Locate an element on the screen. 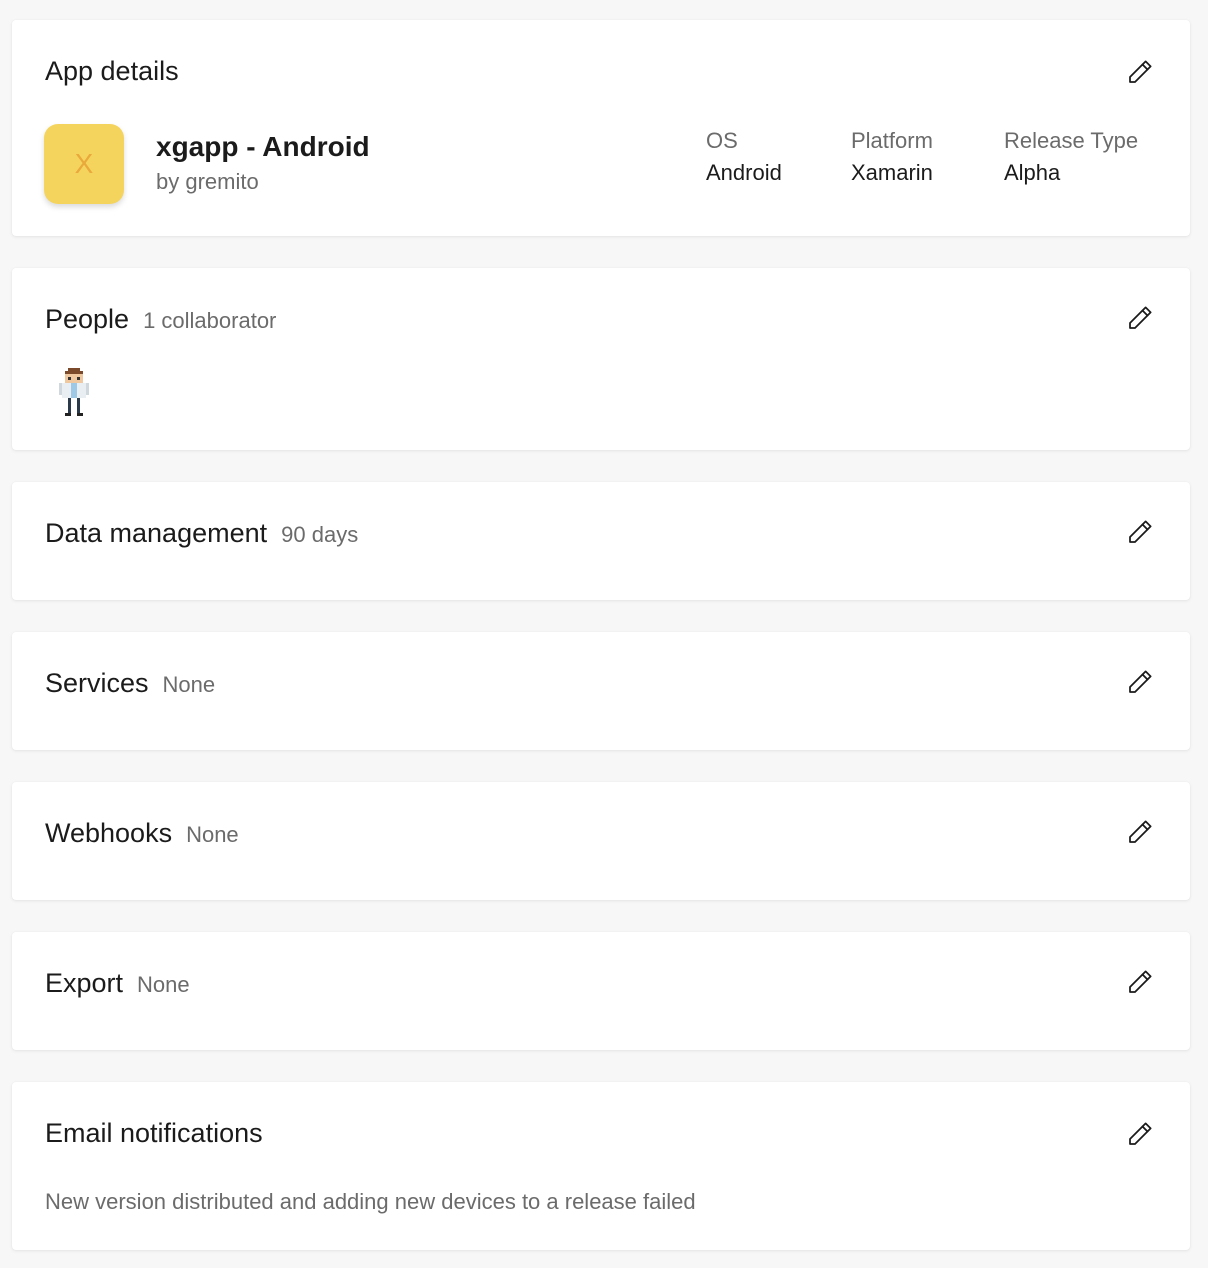 The height and width of the screenshot is (1268, 1208). card-title: People is located at coordinates (87, 319).